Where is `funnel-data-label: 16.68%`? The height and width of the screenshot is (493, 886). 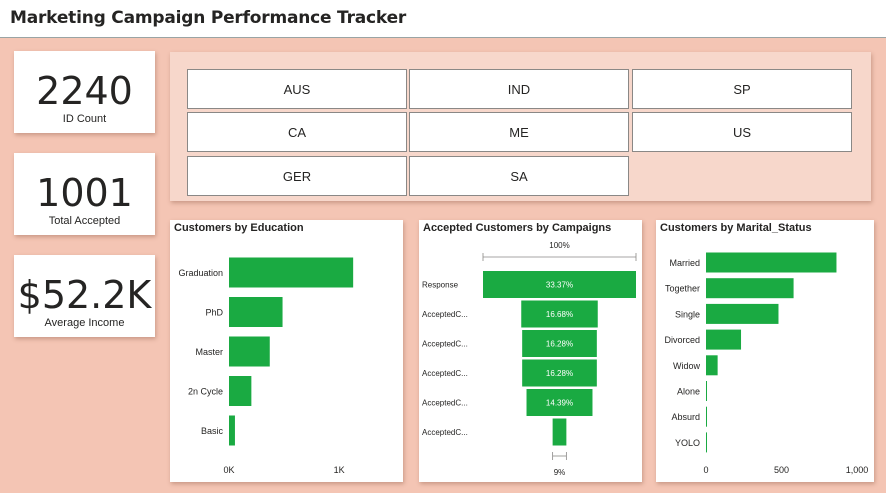 funnel-data-label: 16.68% is located at coordinates (559, 314).